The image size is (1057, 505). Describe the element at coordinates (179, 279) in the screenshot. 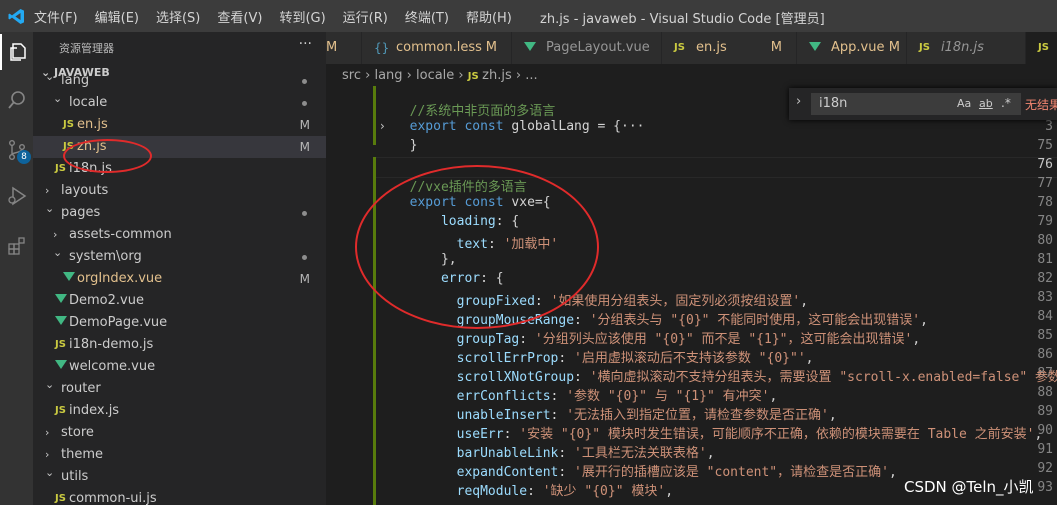

I see `tree-item: orgIndex.vue M` at that location.